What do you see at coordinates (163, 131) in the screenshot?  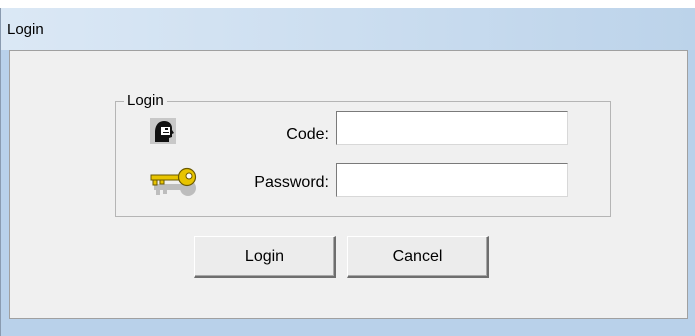 I see `user-head-icon` at bounding box center [163, 131].